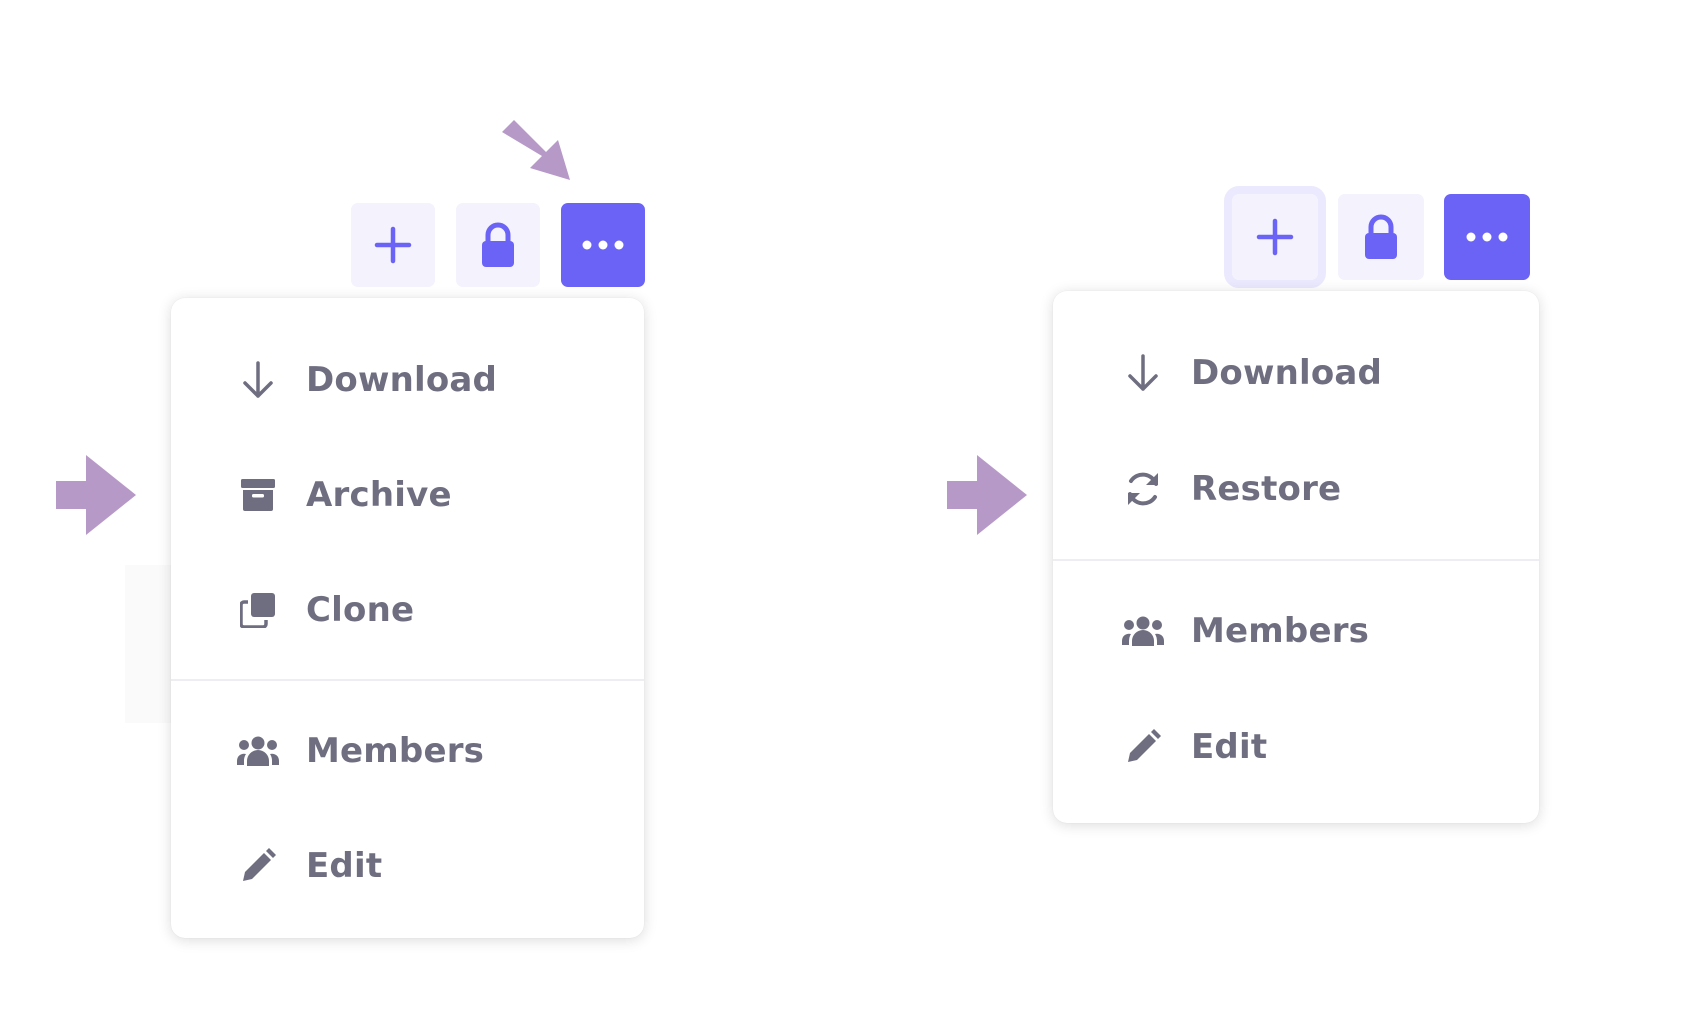 Image resolution: width=1700 pixels, height=1028 pixels. I want to click on options-menu: Download Restore Members Edit, so click(1296, 557).